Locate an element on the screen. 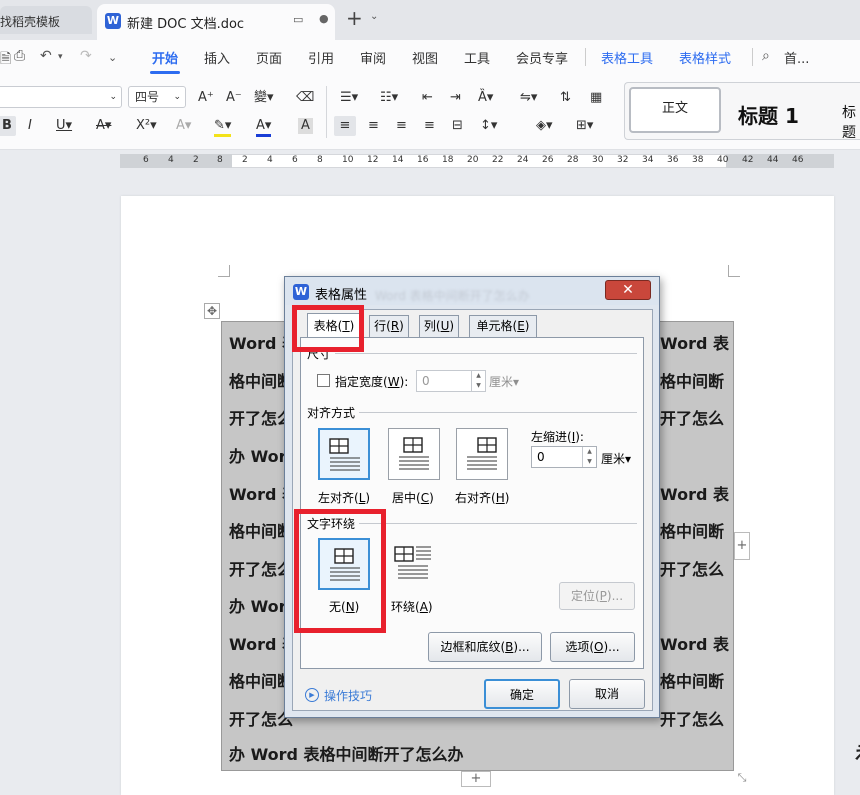  font-size-select: 四号 ⌄ is located at coordinates (157, 97).